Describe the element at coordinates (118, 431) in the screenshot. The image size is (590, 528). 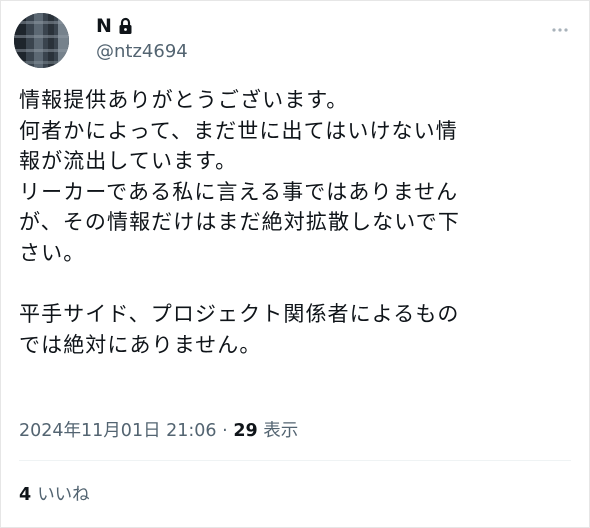
I see `timestamp: 2024年11月01日 21:06` at that location.